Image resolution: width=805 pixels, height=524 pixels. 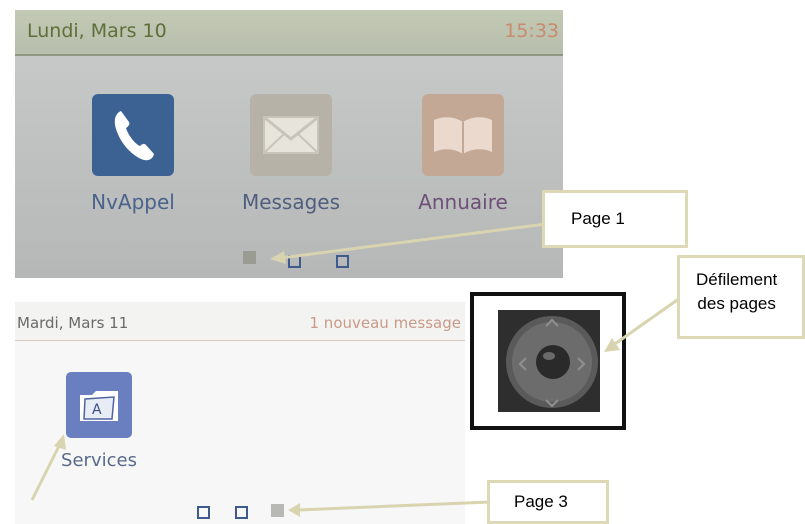 What do you see at coordinates (463, 202) in the screenshot?
I see `app-label: Annuaire` at bounding box center [463, 202].